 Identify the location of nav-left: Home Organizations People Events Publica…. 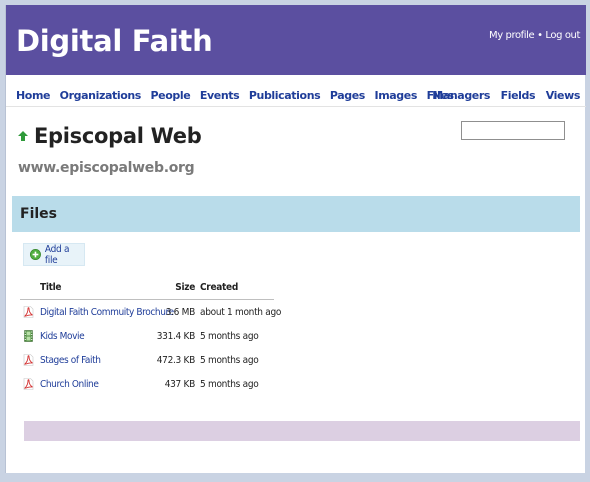
(237, 93).